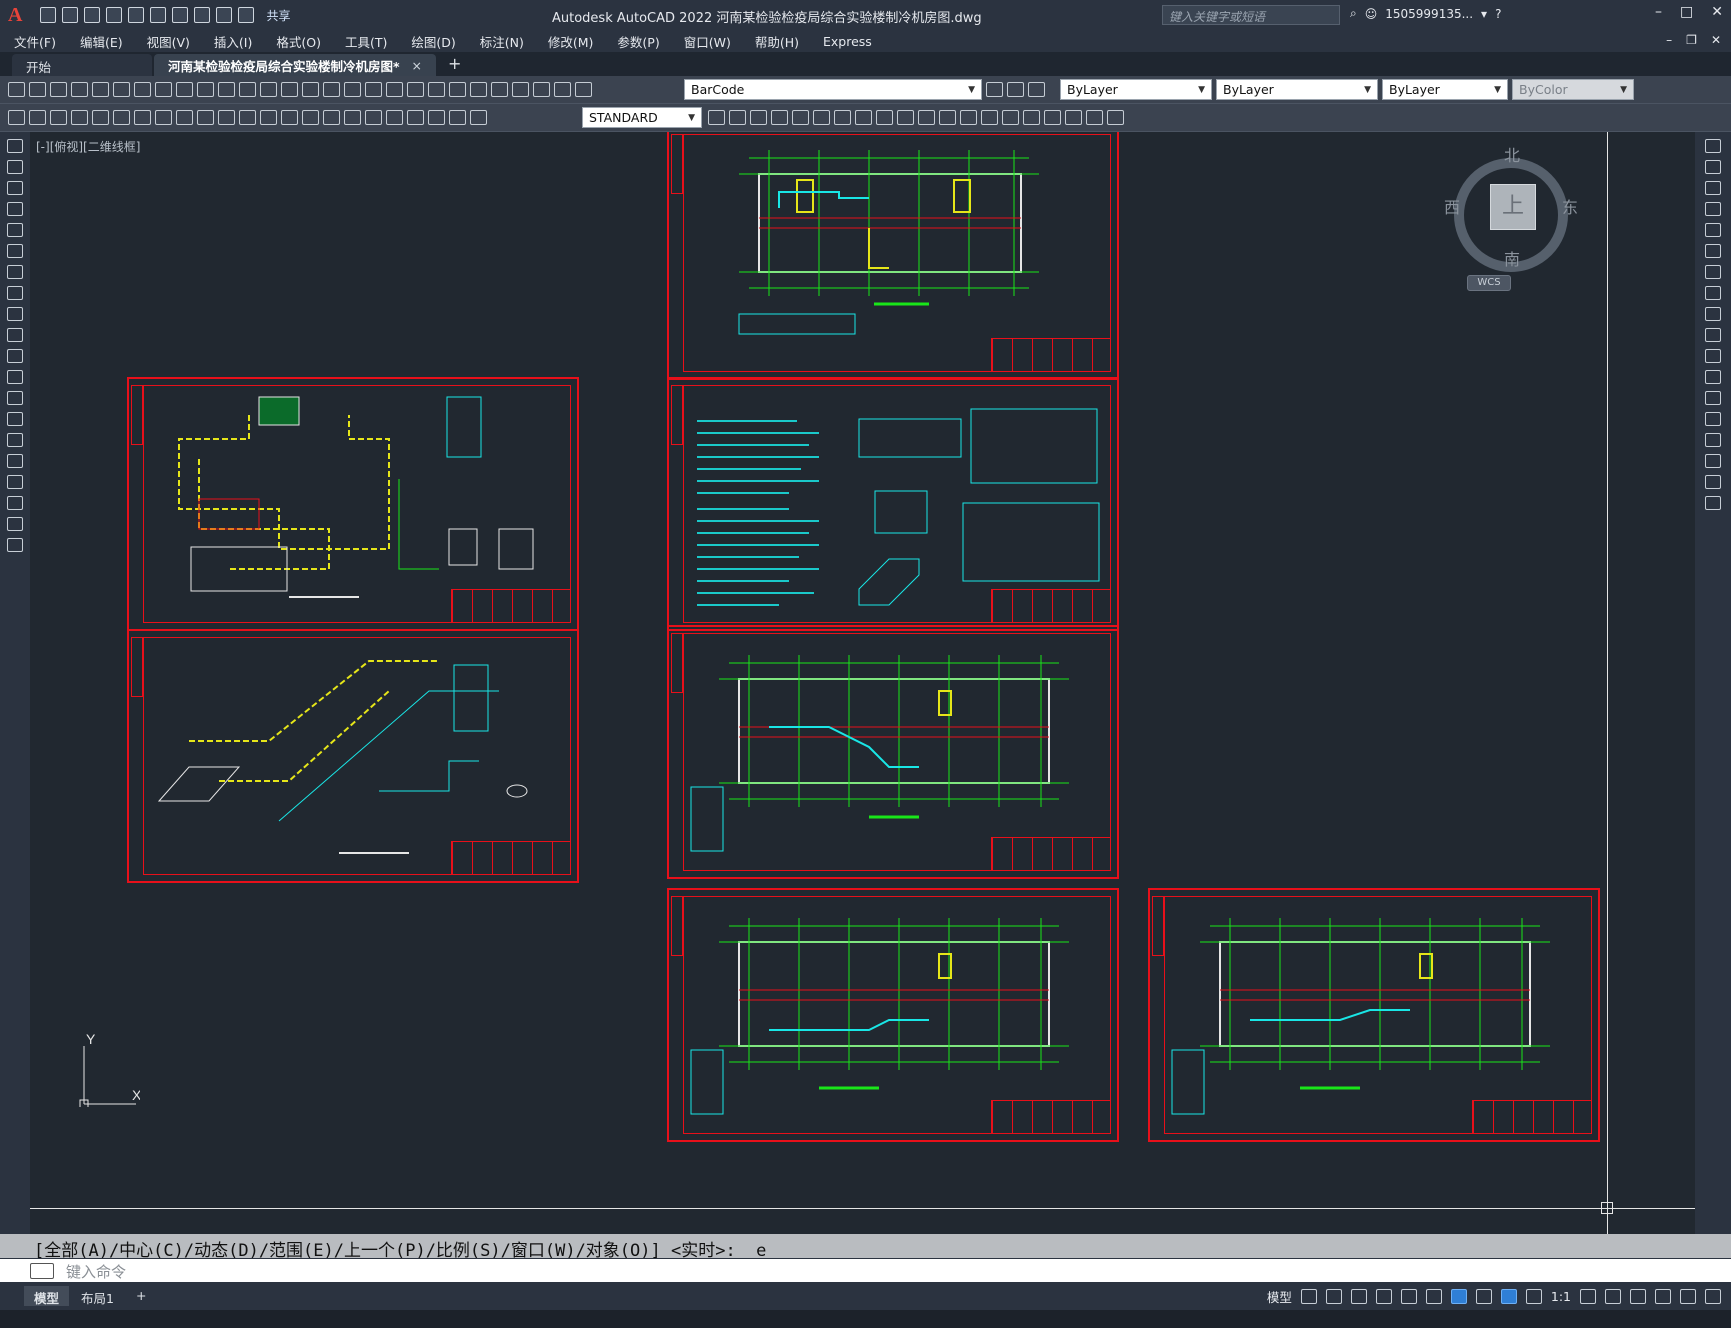 The height and width of the screenshot is (1328, 1731). Describe the element at coordinates (1015, 89) in the screenshot. I see `layer-match-icon` at that location.